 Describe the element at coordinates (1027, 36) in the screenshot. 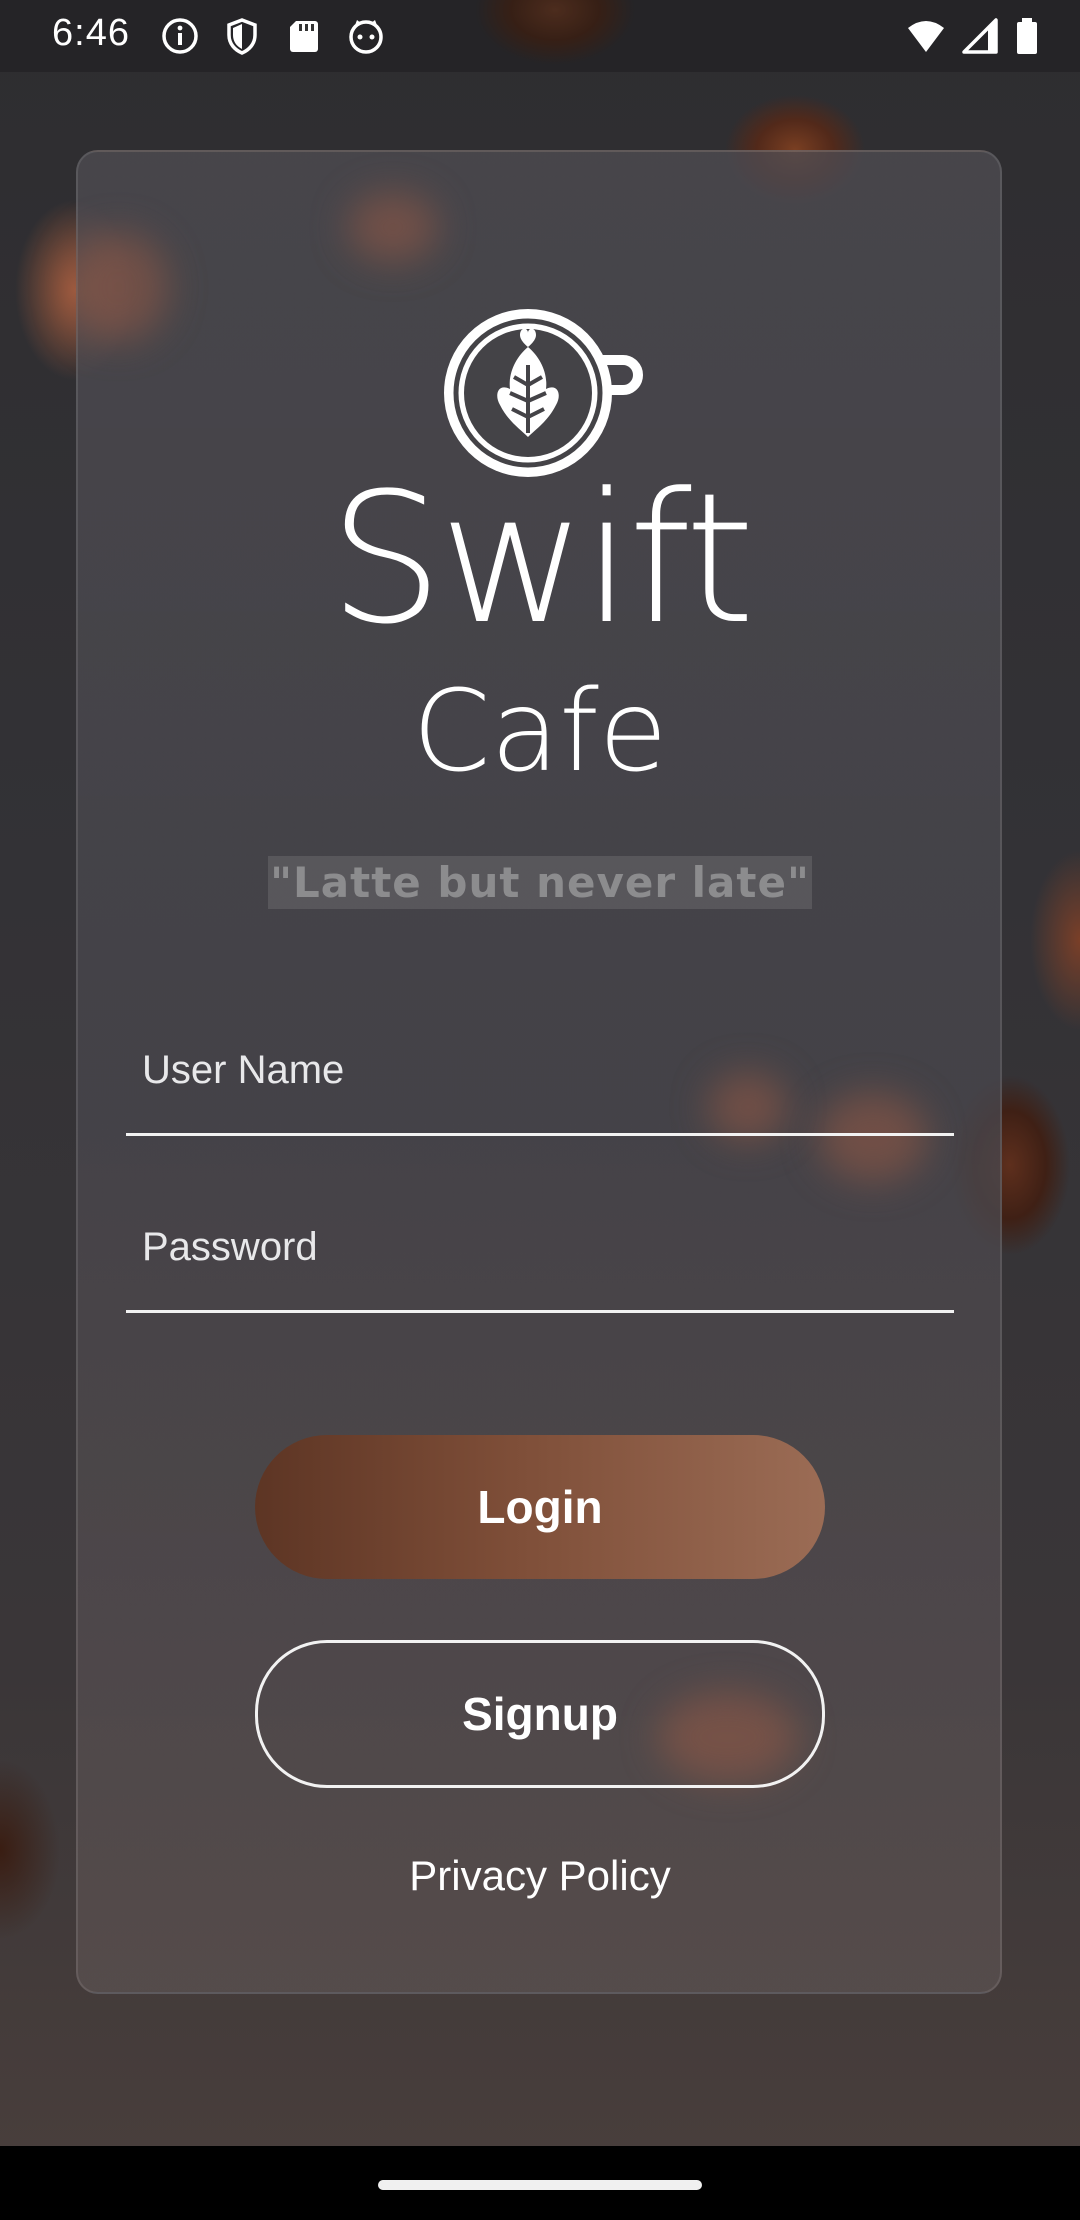

I see `battery-icon` at that location.